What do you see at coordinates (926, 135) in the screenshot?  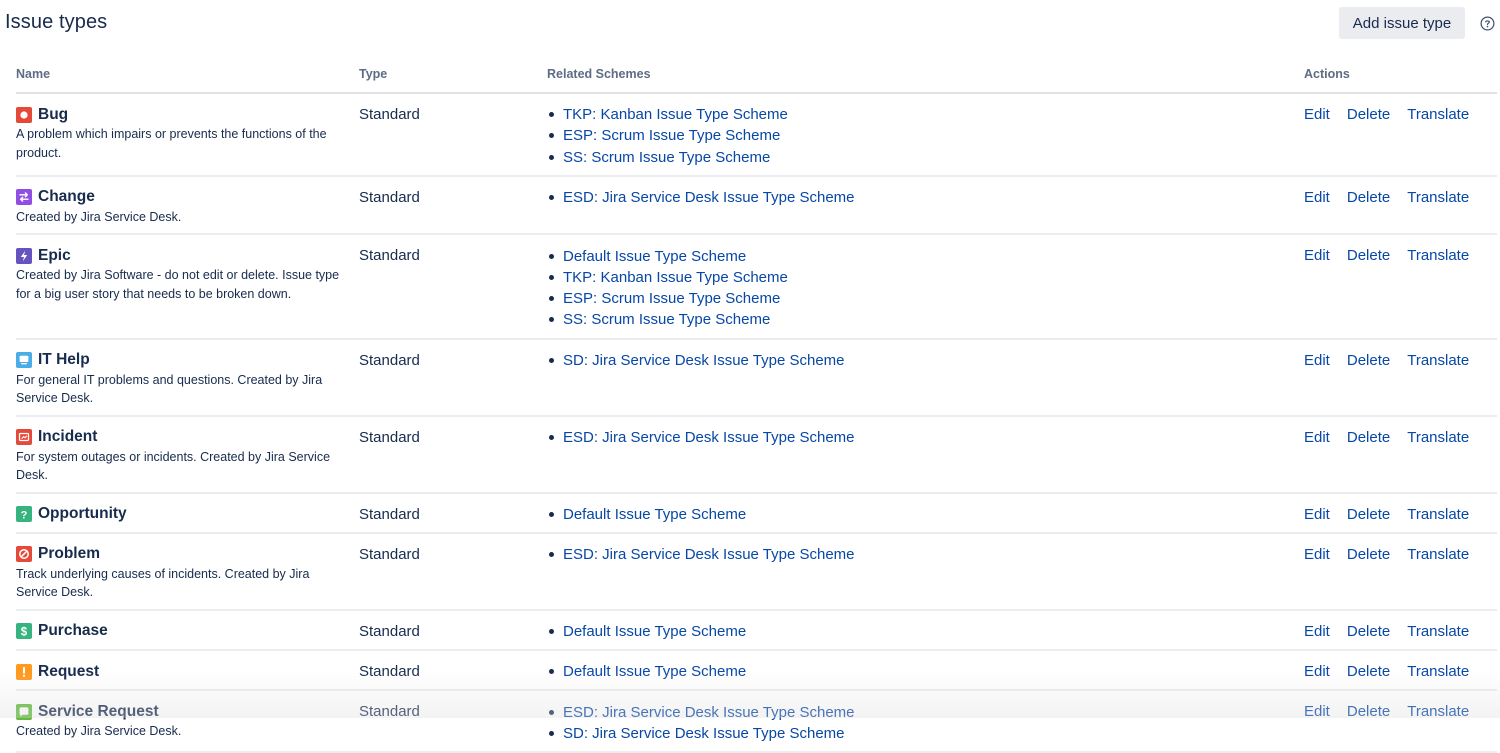 I see `scheme-list-item: ESP: Scrum Issue Type Scheme` at bounding box center [926, 135].